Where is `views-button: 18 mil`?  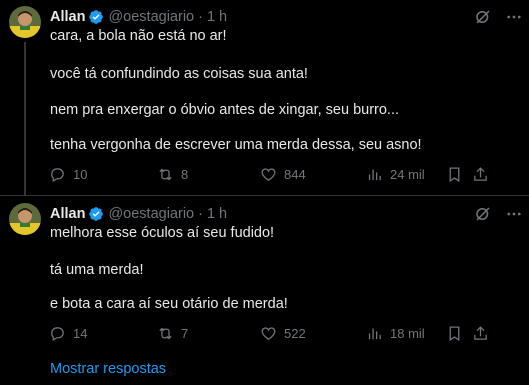
views-button: 18 mil is located at coordinates (395, 333).